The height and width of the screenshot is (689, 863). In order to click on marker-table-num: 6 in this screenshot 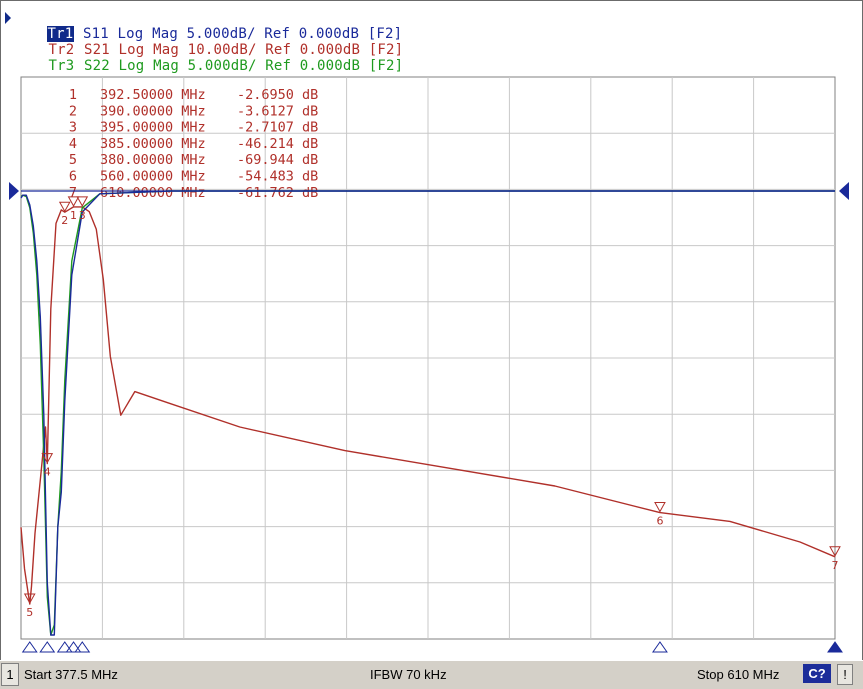, I will do `click(73, 177)`.